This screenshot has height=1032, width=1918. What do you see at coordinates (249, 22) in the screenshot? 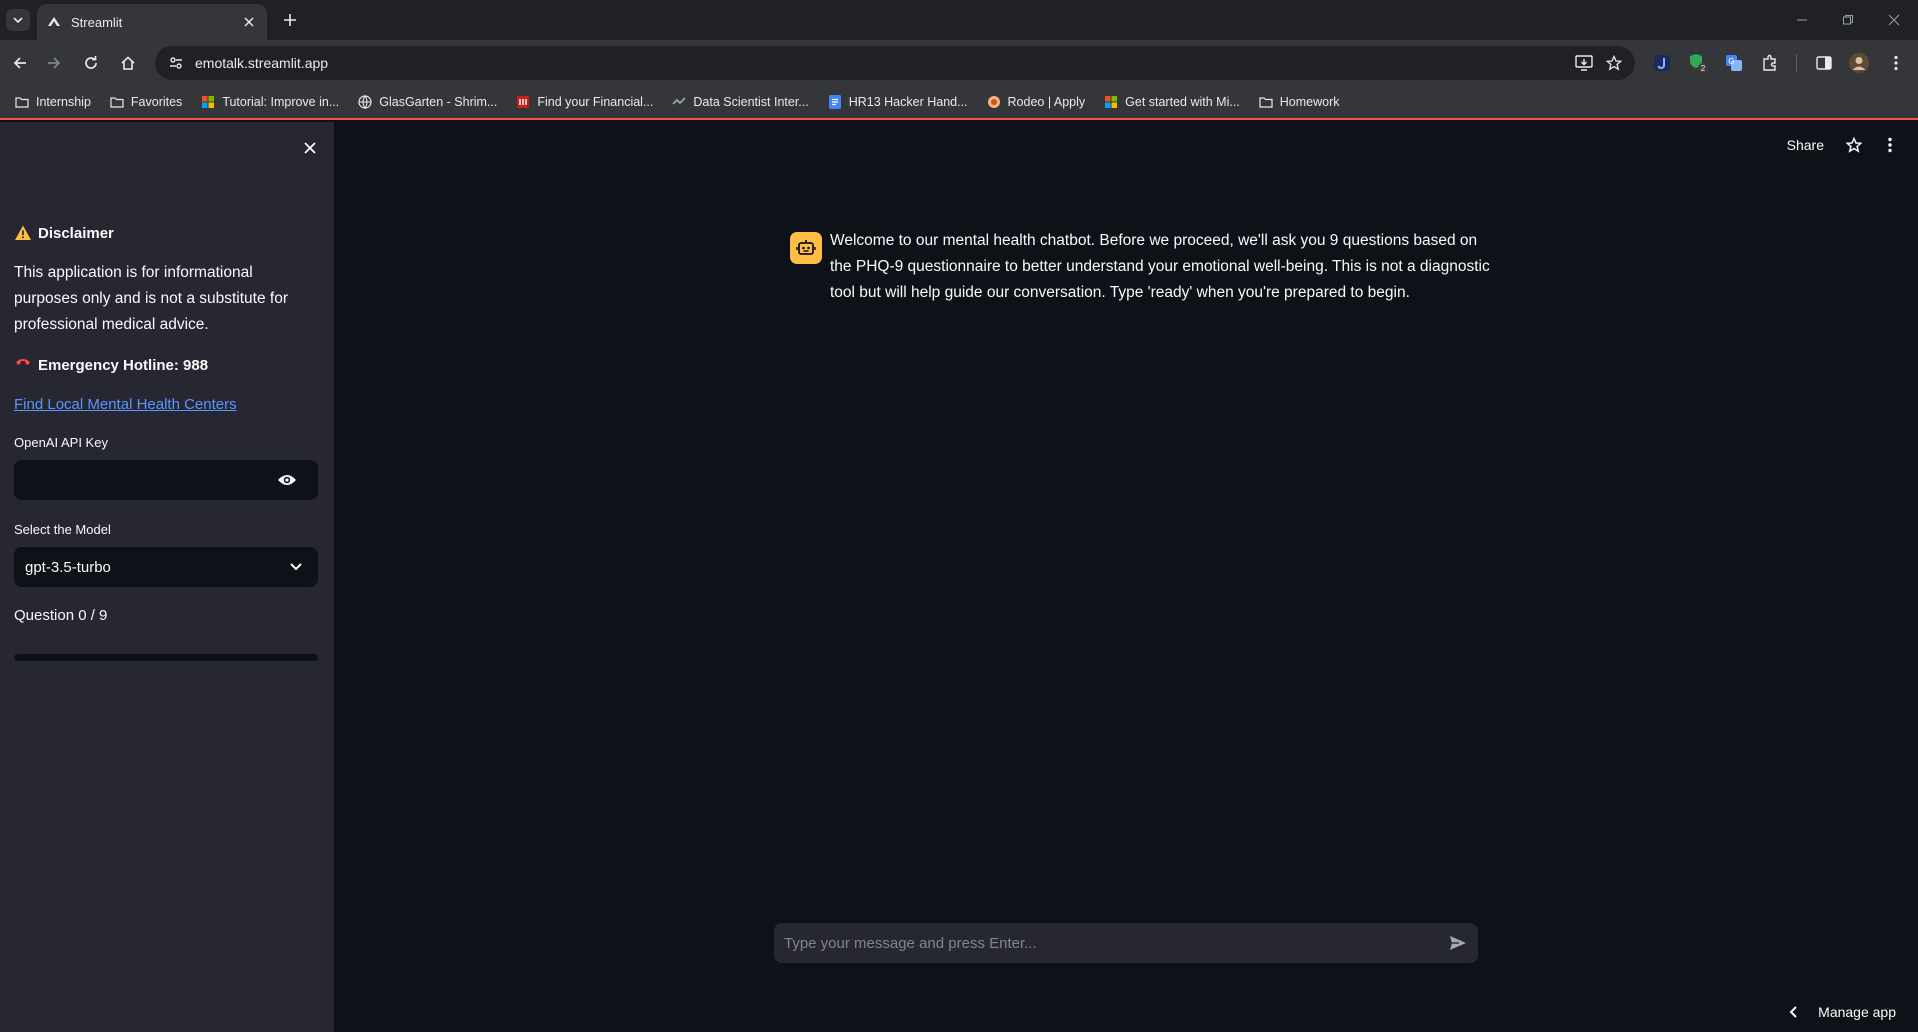
I see `close-tab-icon` at bounding box center [249, 22].